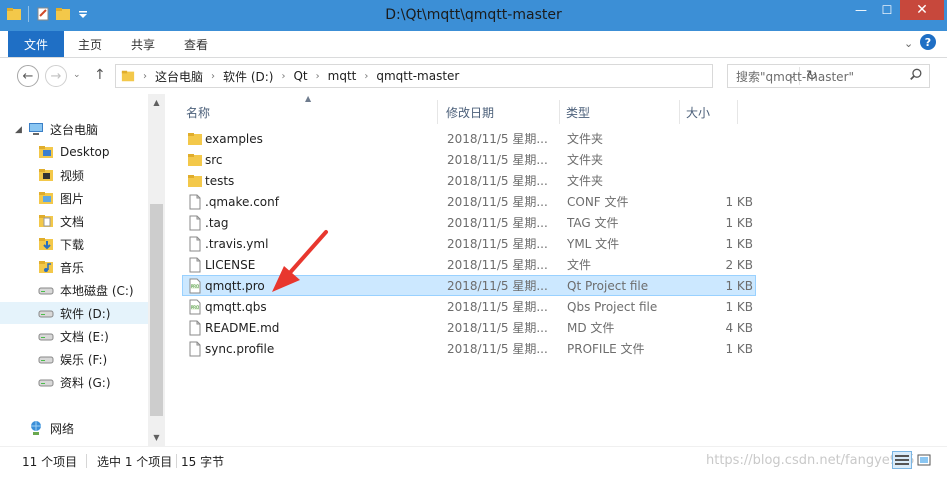 This screenshot has width=947, height=478. Describe the element at coordinates (469, 264) in the screenshot. I see `file-row: LICENSE 2018/11/5 星期... 文件 2 KB` at that location.